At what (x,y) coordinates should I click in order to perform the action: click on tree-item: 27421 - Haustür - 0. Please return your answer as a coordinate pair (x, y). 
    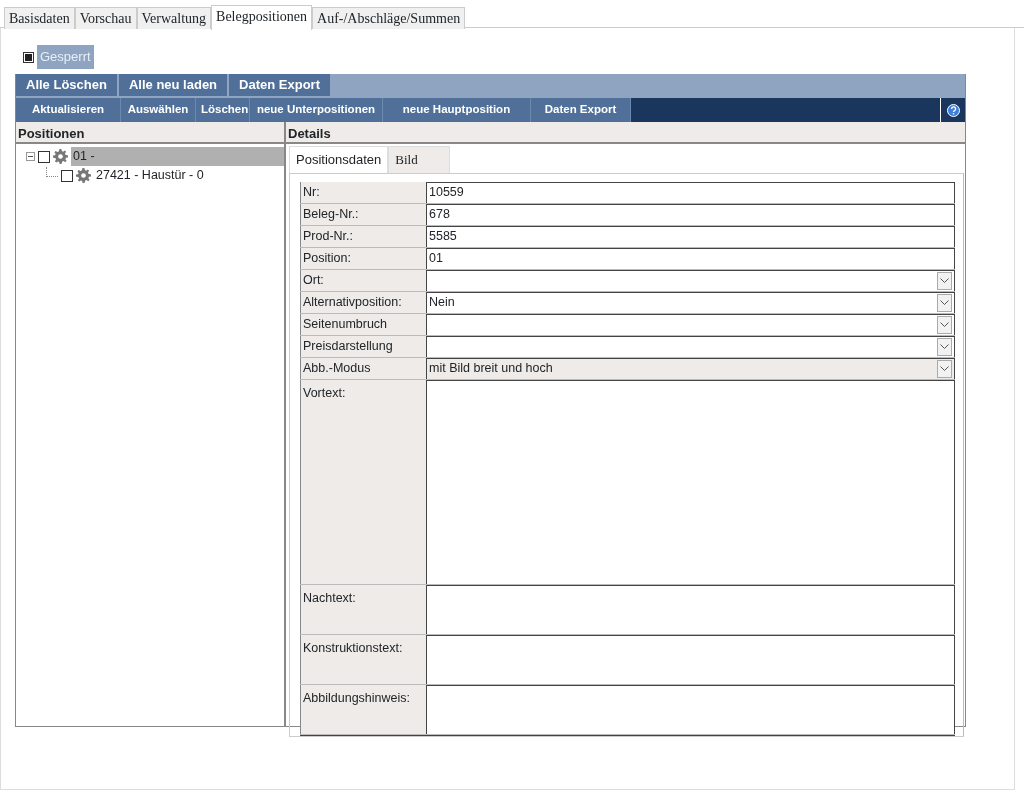
    Looking at the image, I should click on (150, 175).